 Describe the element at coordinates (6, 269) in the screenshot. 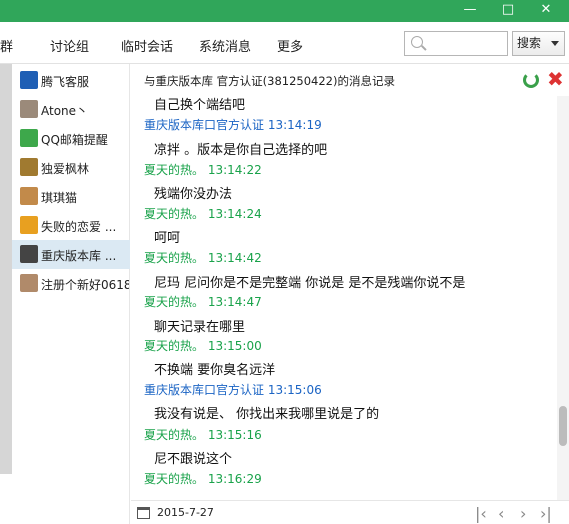

I see `left-panel-edge` at that location.